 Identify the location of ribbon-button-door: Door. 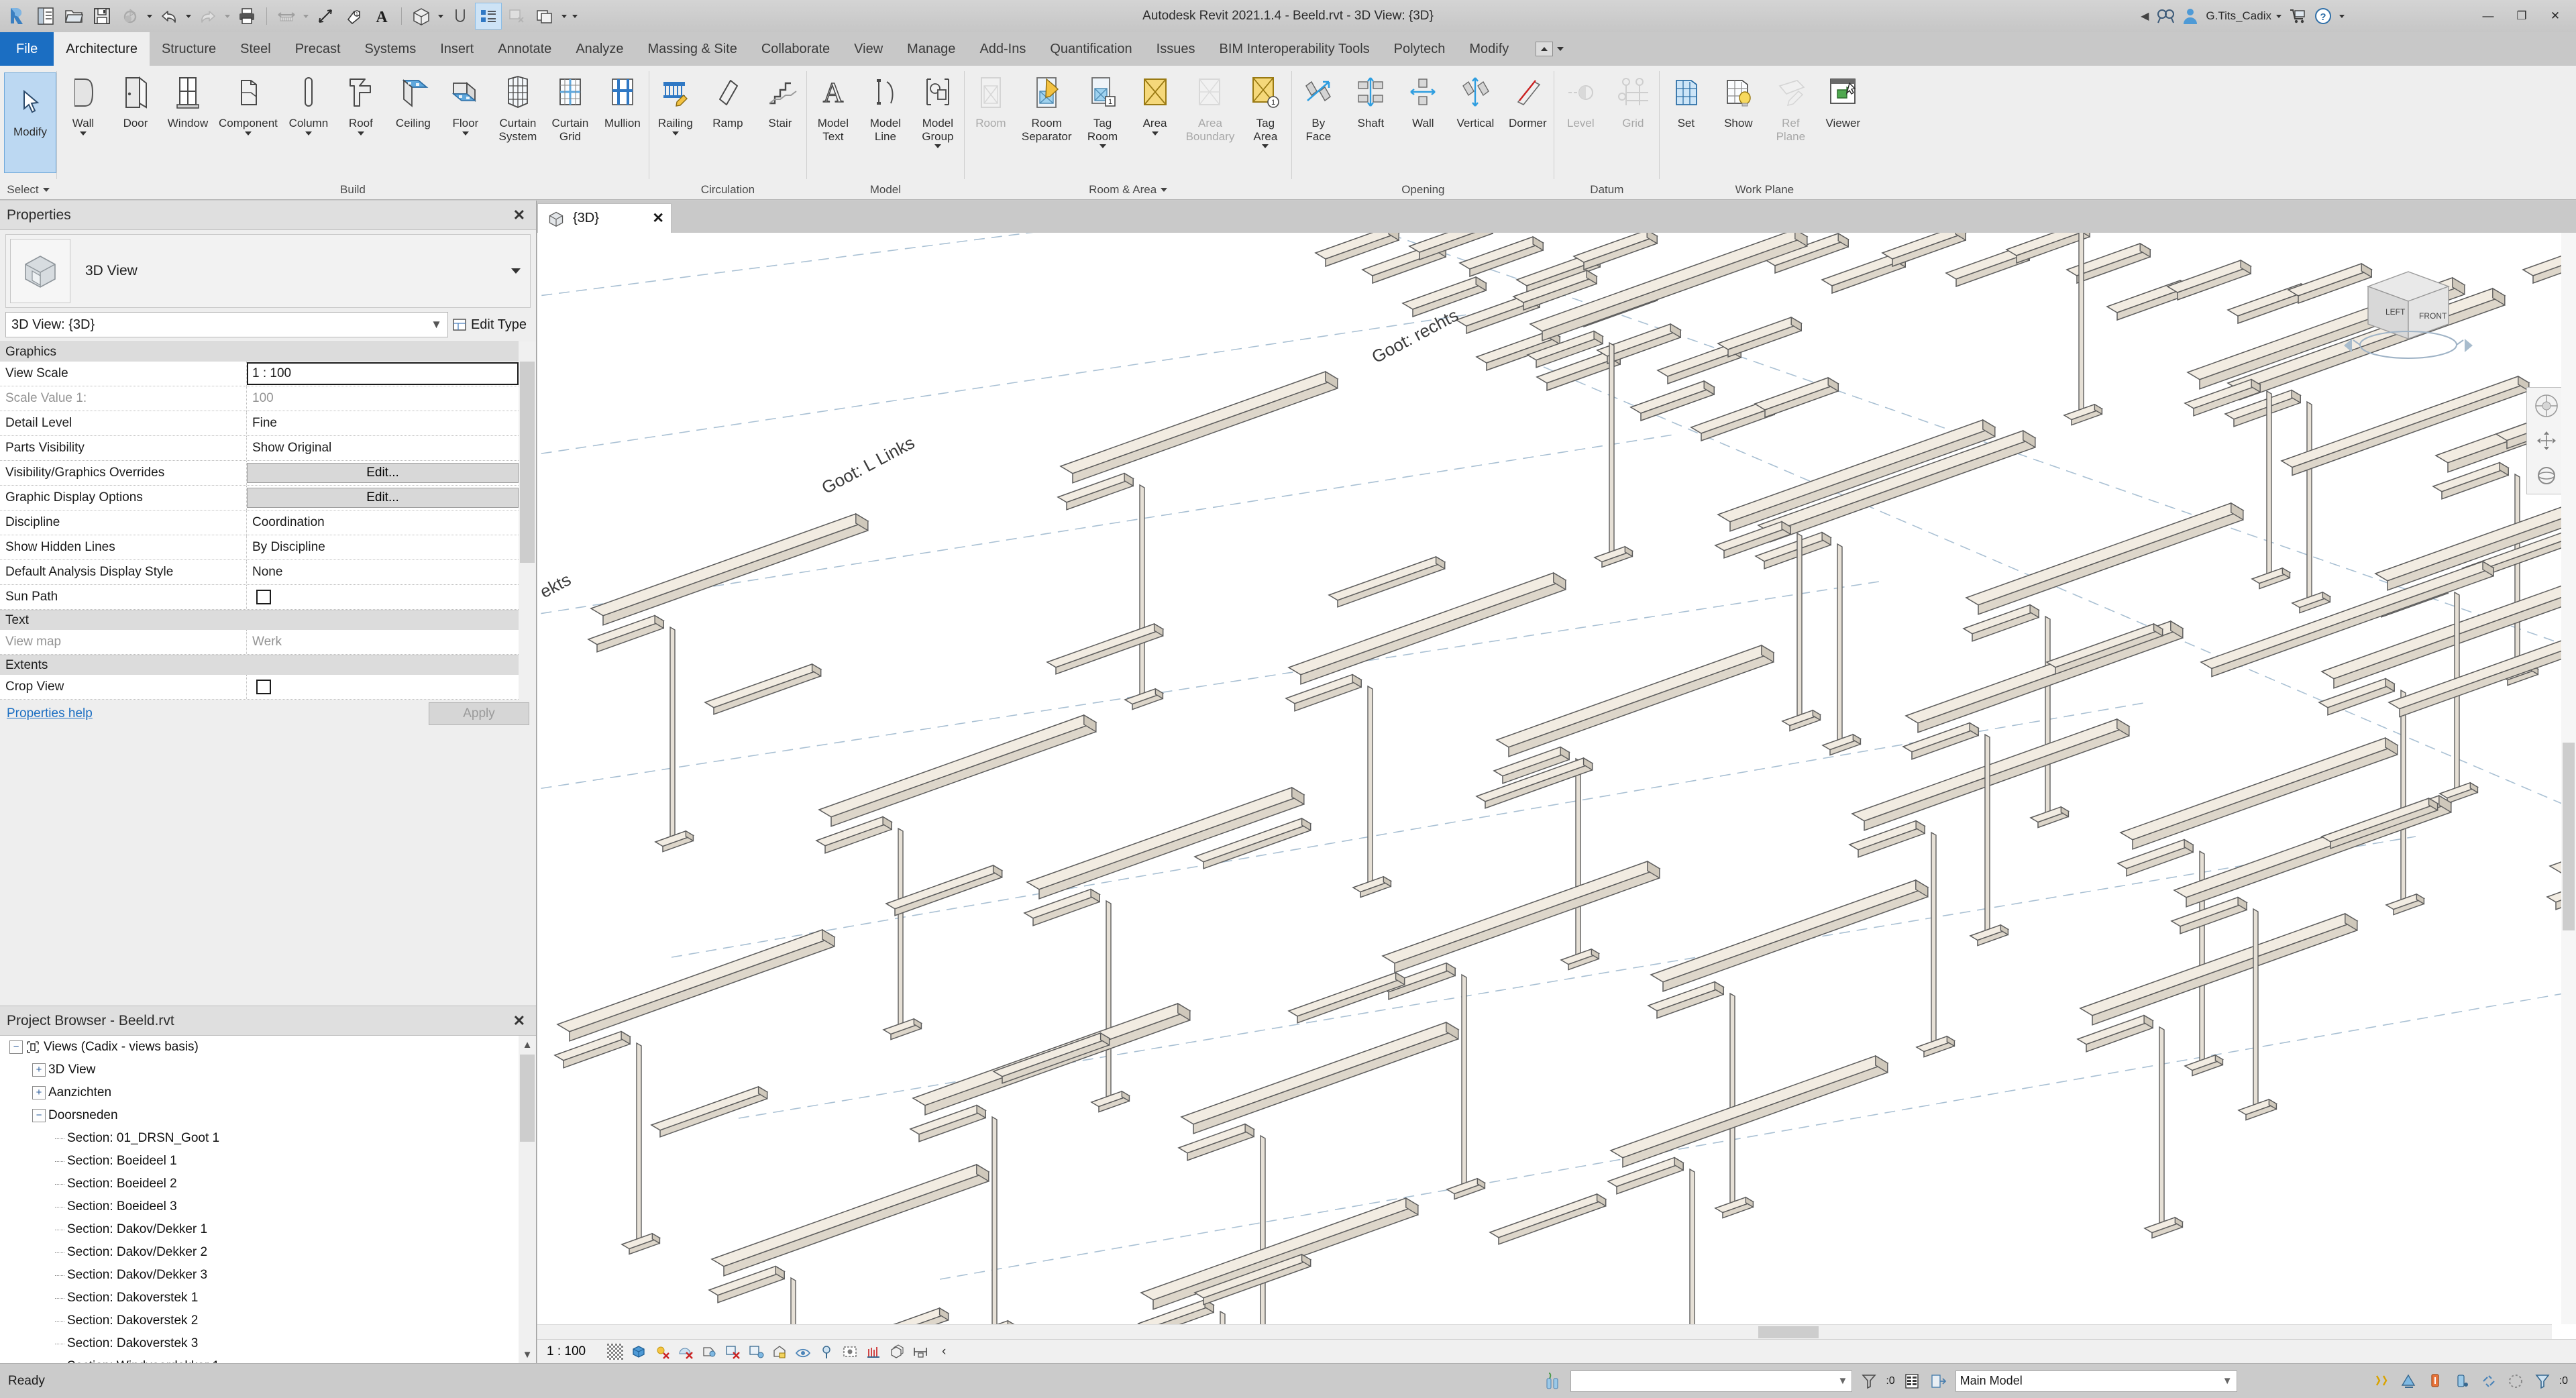
(135, 100).